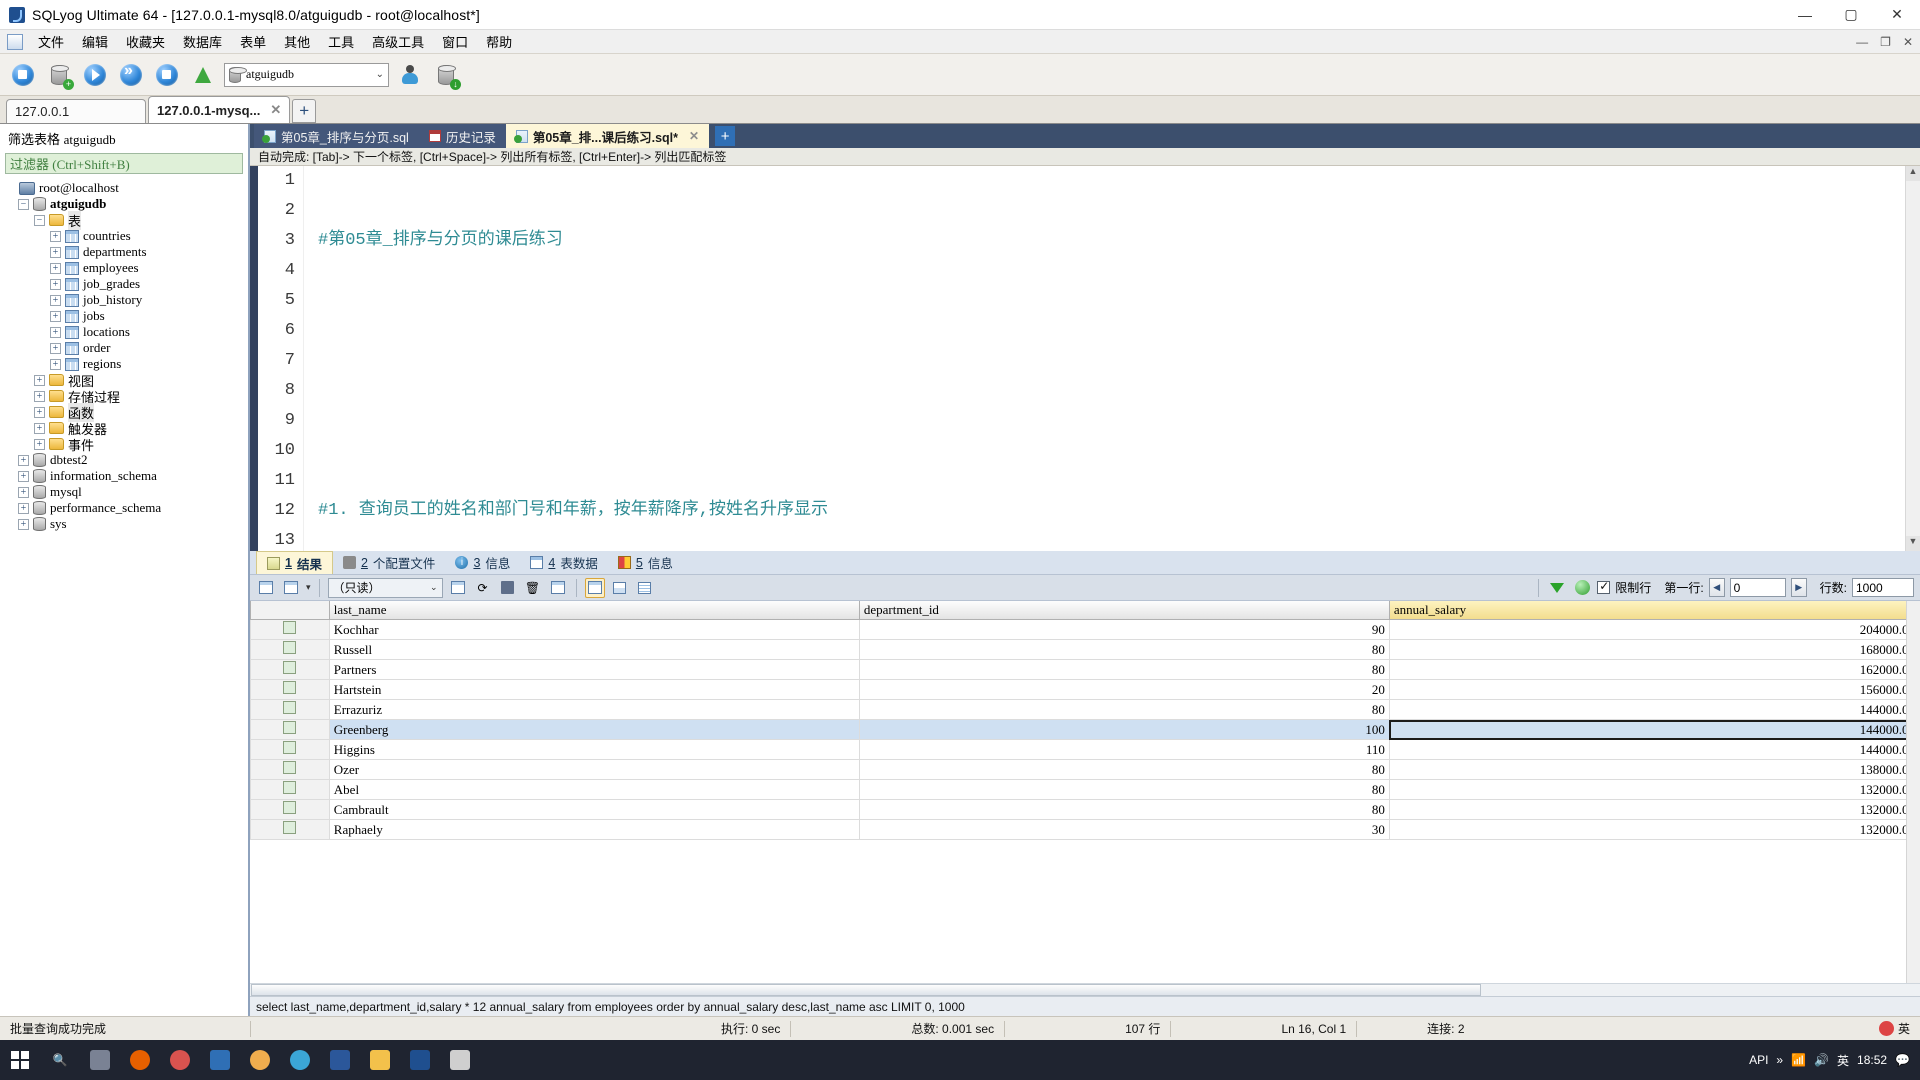  Describe the element at coordinates (1085, 829) in the screenshot. I see `table-row: Raphaely 30 132000.00` at that location.